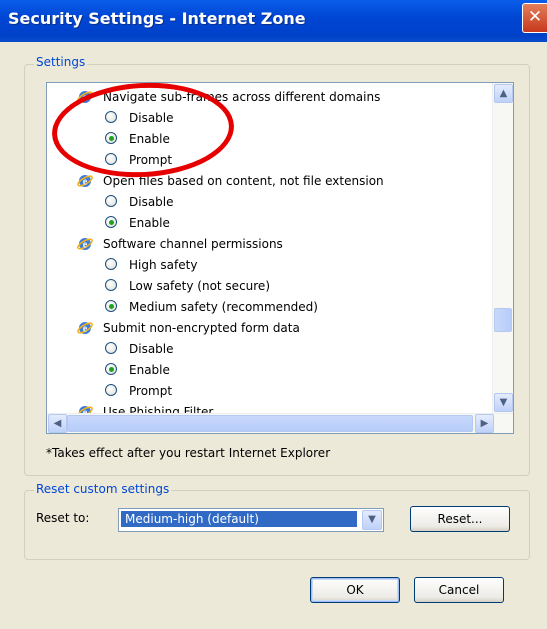  I want to click on reset-level-select: Medium-high (default) ▼, so click(251, 520).